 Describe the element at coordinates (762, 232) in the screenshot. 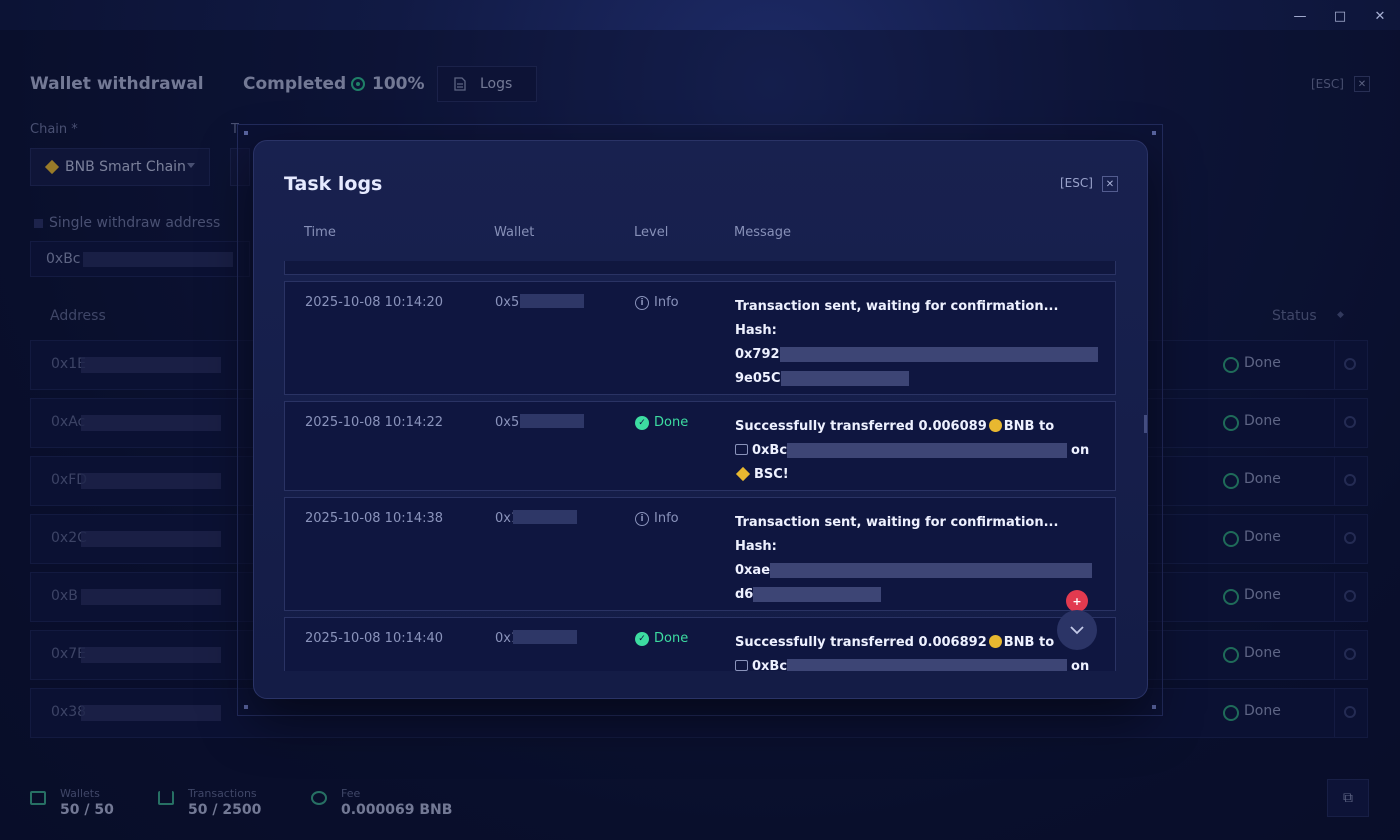

I see `message-column-header: Message` at that location.